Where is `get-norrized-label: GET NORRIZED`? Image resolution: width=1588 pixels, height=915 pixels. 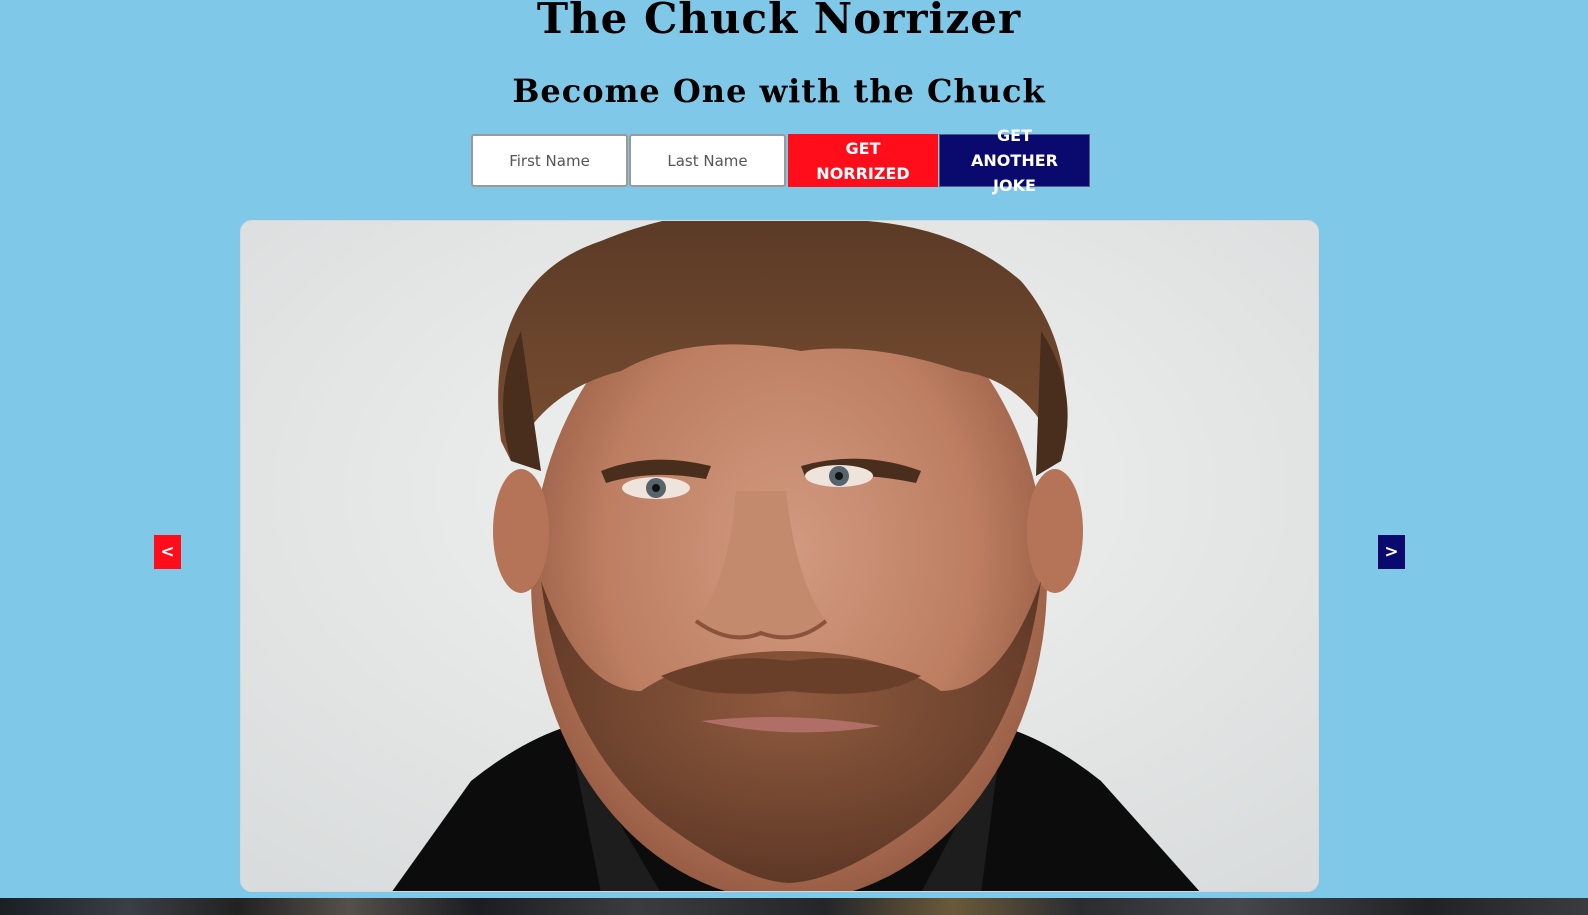
get-norrized-label: GET NORRIZED is located at coordinates (863, 160).